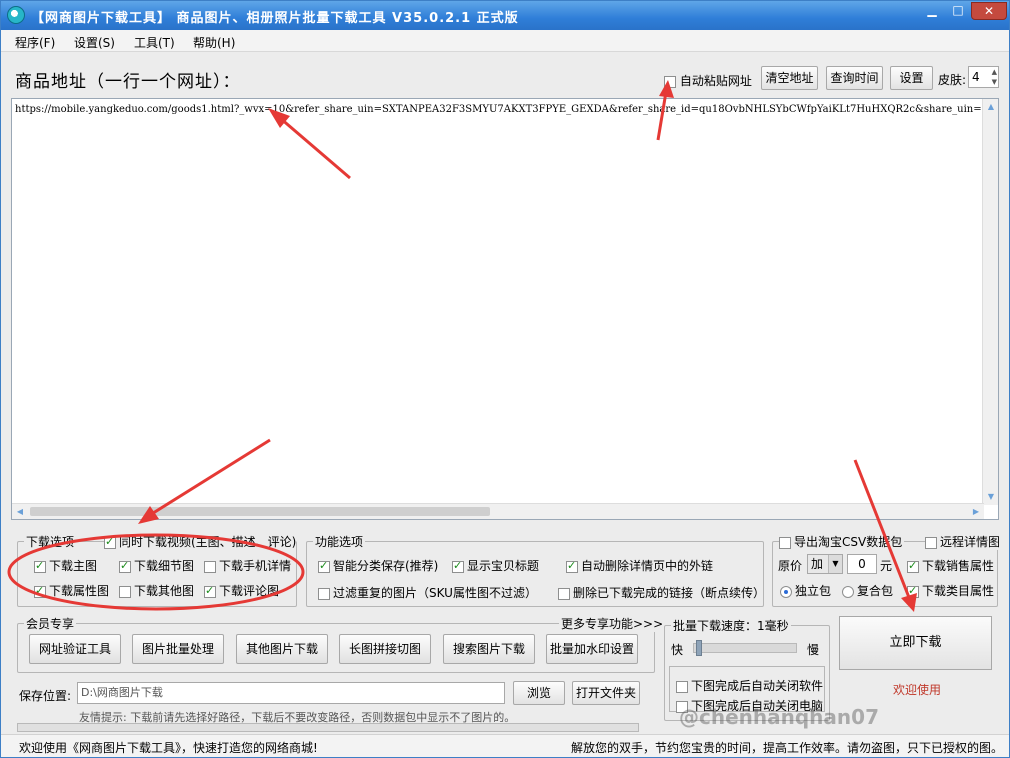  Describe the element at coordinates (699, 648) in the screenshot. I see `speed-slider-thumb` at that location.